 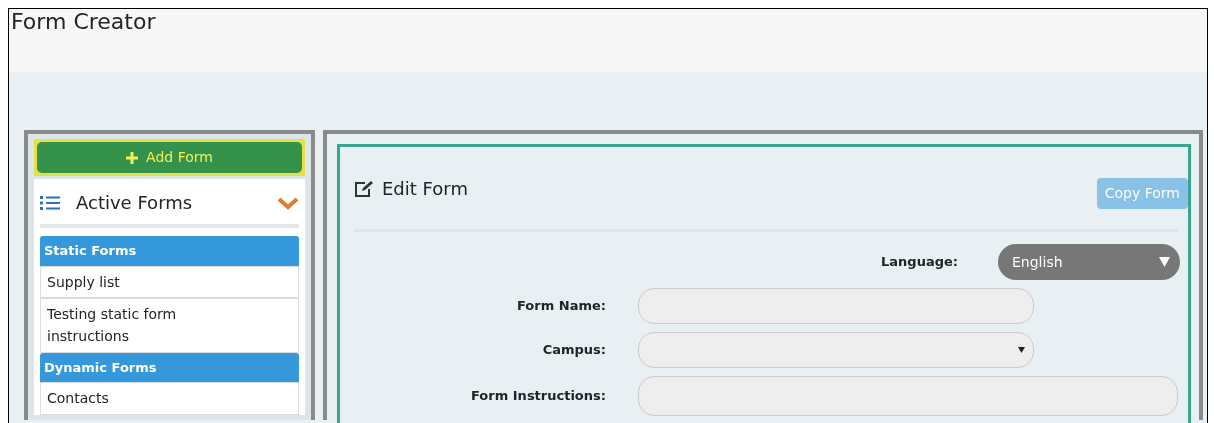 I want to click on panel-title: Edit Form, so click(x=425, y=189).